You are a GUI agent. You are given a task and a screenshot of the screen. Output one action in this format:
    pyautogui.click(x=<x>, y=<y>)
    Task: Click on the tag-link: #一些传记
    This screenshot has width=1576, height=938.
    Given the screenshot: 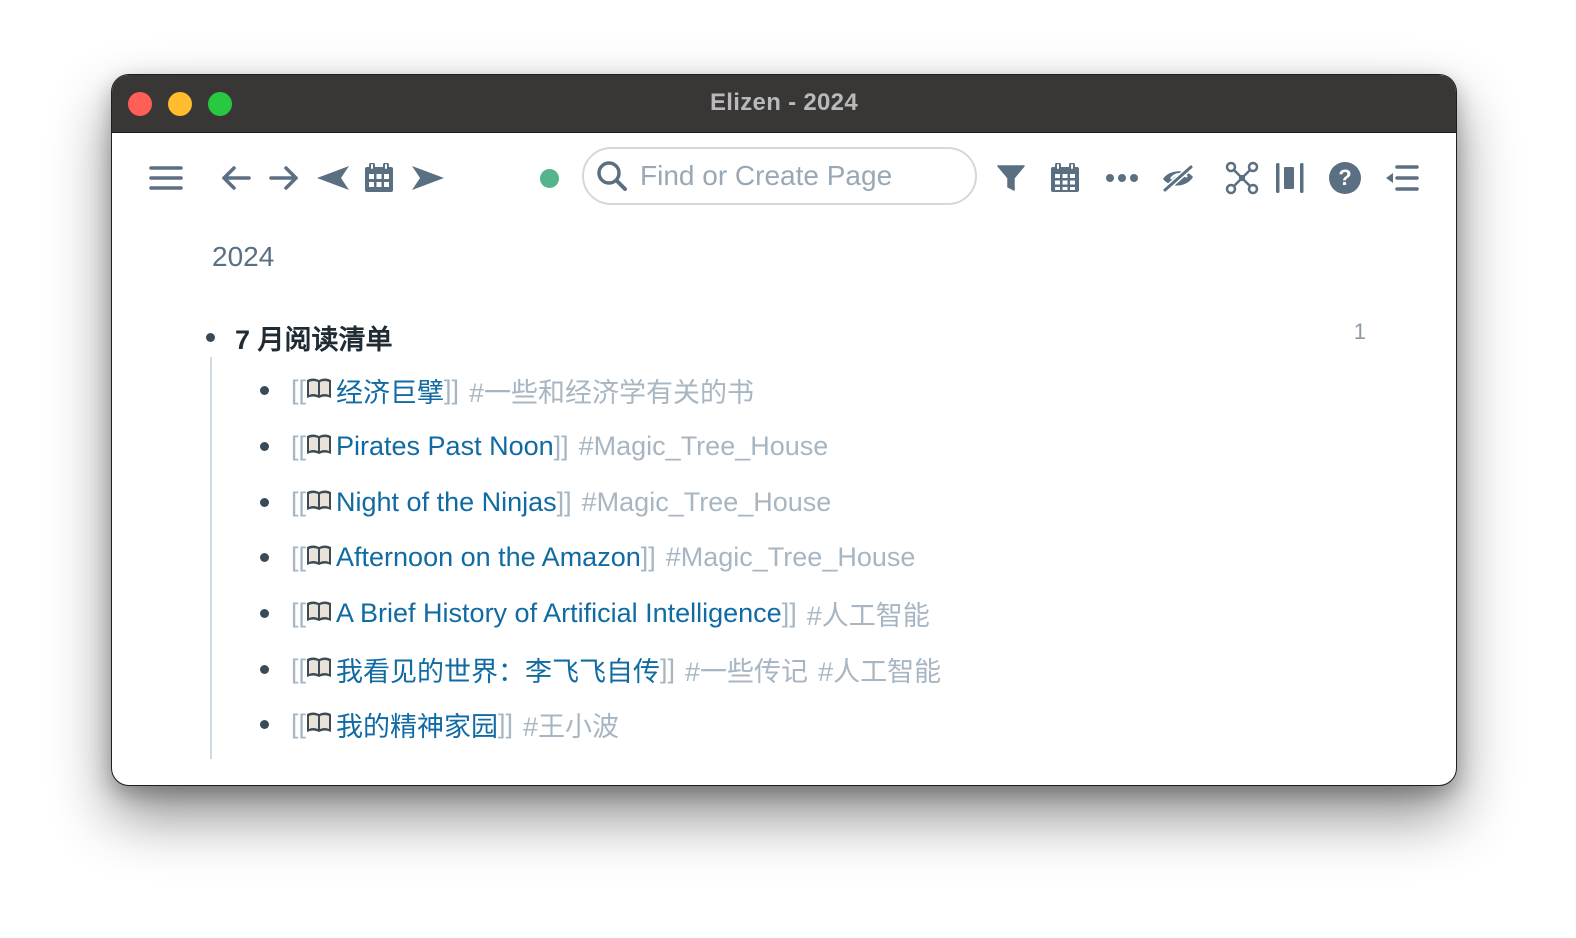 What is the action you would take?
    pyautogui.click(x=746, y=672)
    